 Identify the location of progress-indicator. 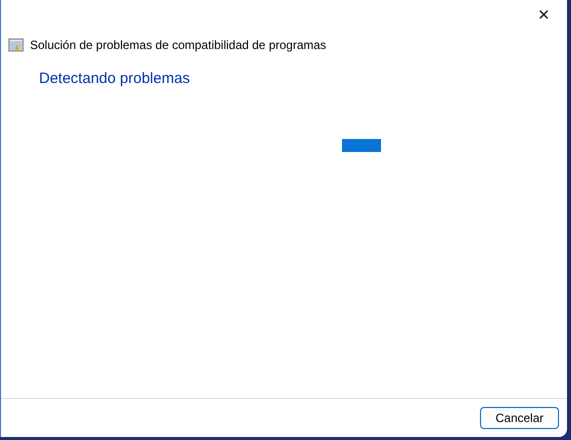
(361, 145).